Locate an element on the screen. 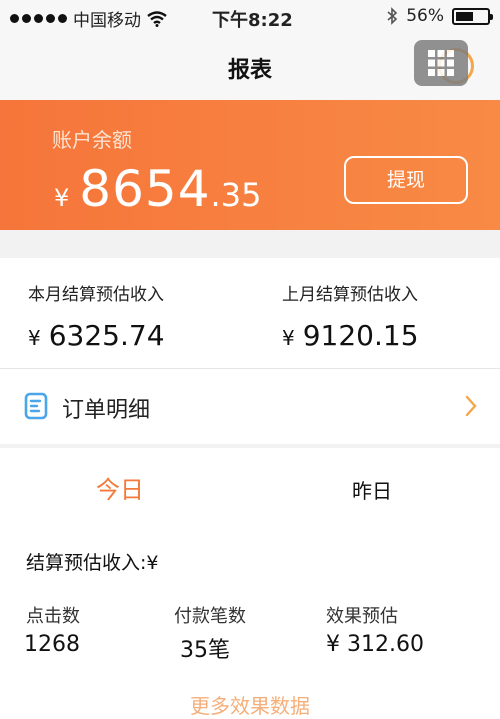  this-month-amount: 6325.74 is located at coordinates (106, 335).